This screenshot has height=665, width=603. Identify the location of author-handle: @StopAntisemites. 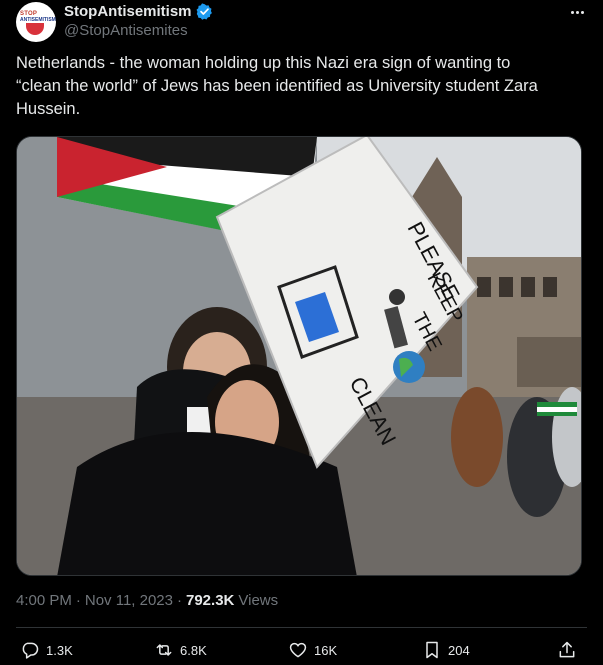
(126, 30).